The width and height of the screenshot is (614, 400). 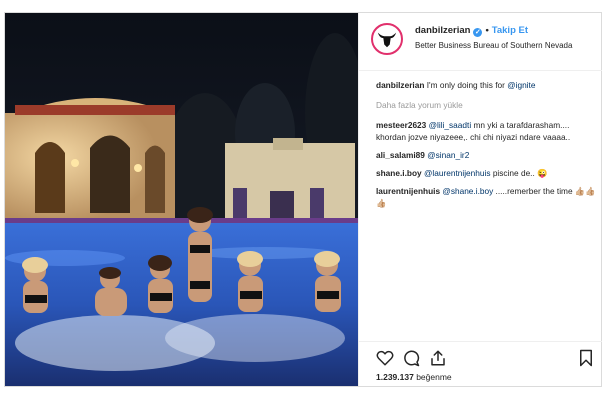 I want to click on follow-button: Takip Et, so click(x=510, y=30).